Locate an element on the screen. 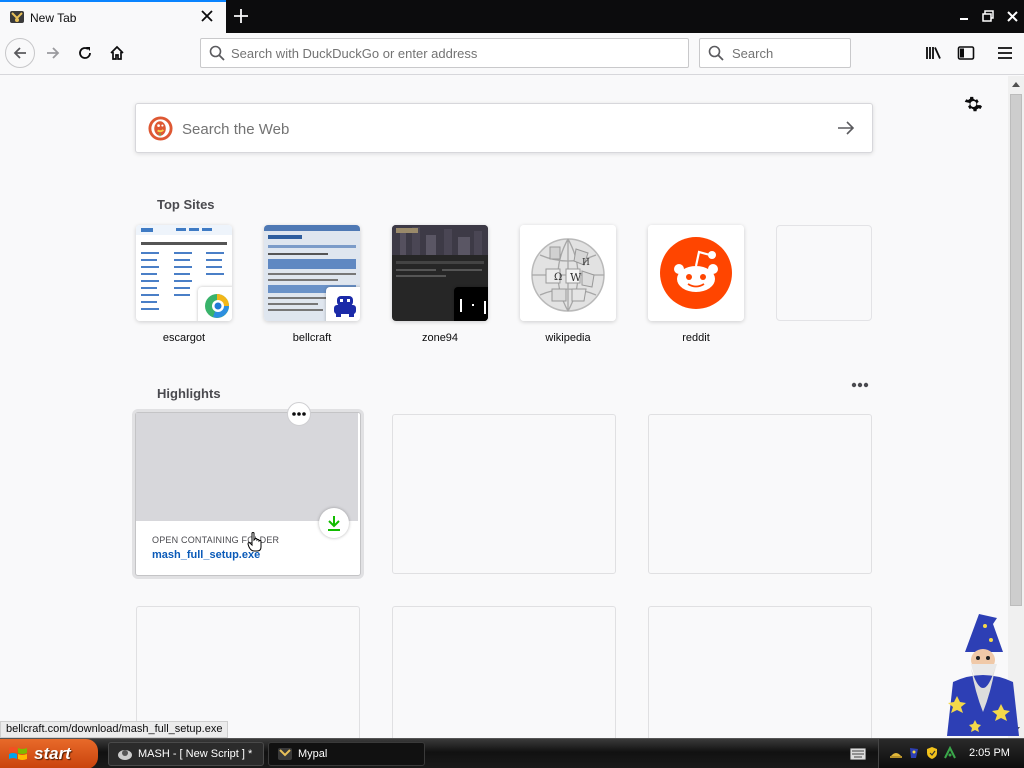 The width and height of the screenshot is (1024, 768). wikipedia-globe-icon: Ω W И is located at coordinates (568, 273).